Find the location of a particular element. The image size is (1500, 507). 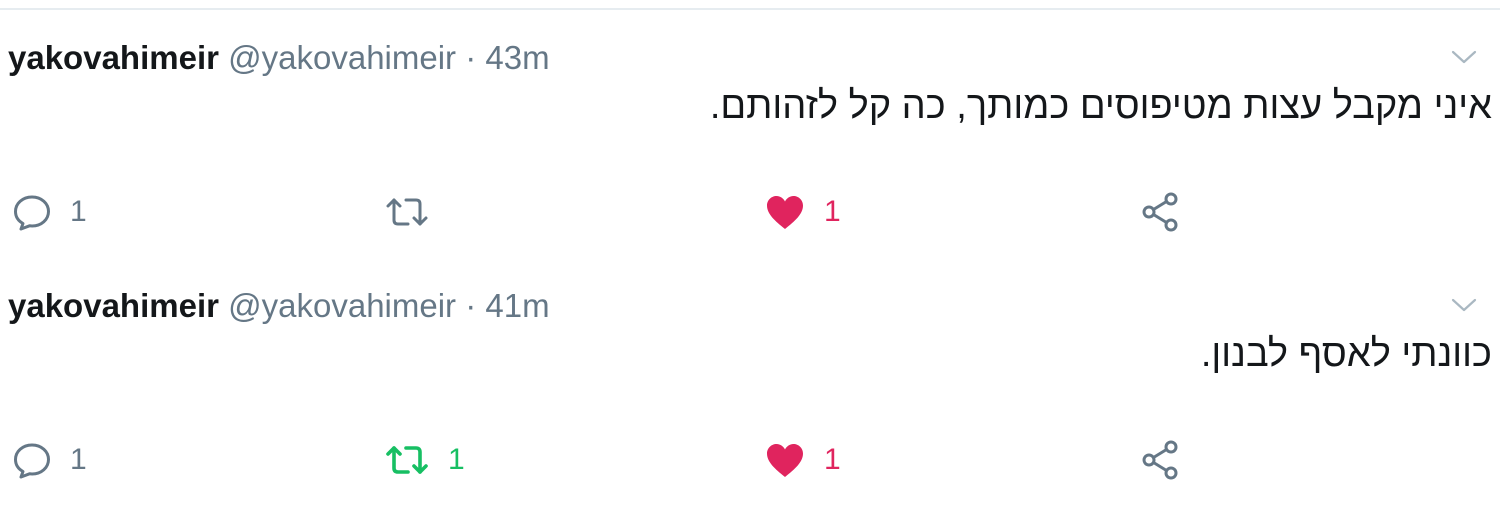

tweet-header: yakovahimeir @yakovahimeir · 43m is located at coordinates (279, 58).